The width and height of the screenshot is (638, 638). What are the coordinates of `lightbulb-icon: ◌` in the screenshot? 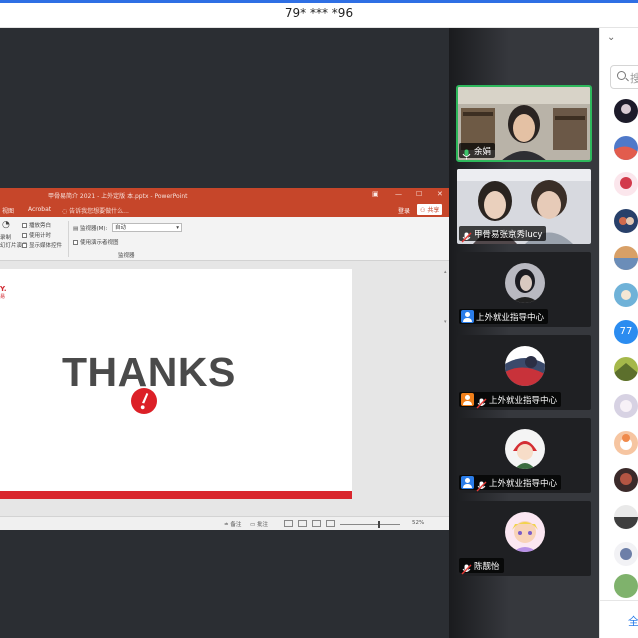 It's located at (65, 211).